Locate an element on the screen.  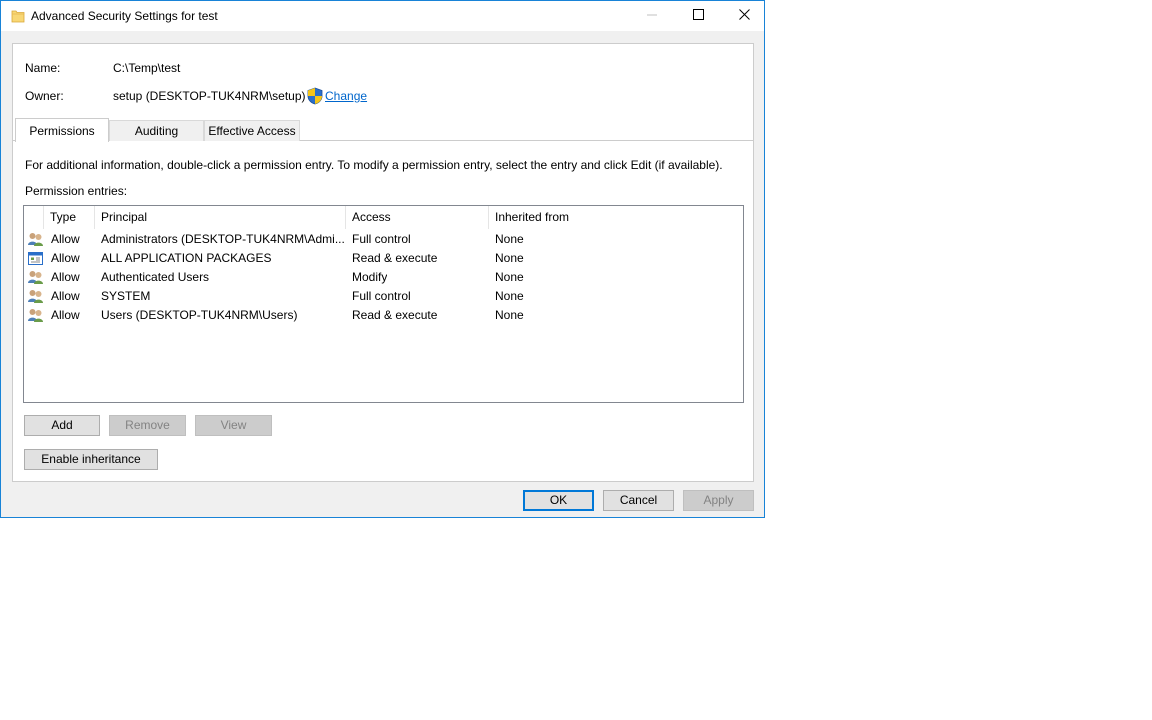
maximize-button is located at coordinates (698, 16).